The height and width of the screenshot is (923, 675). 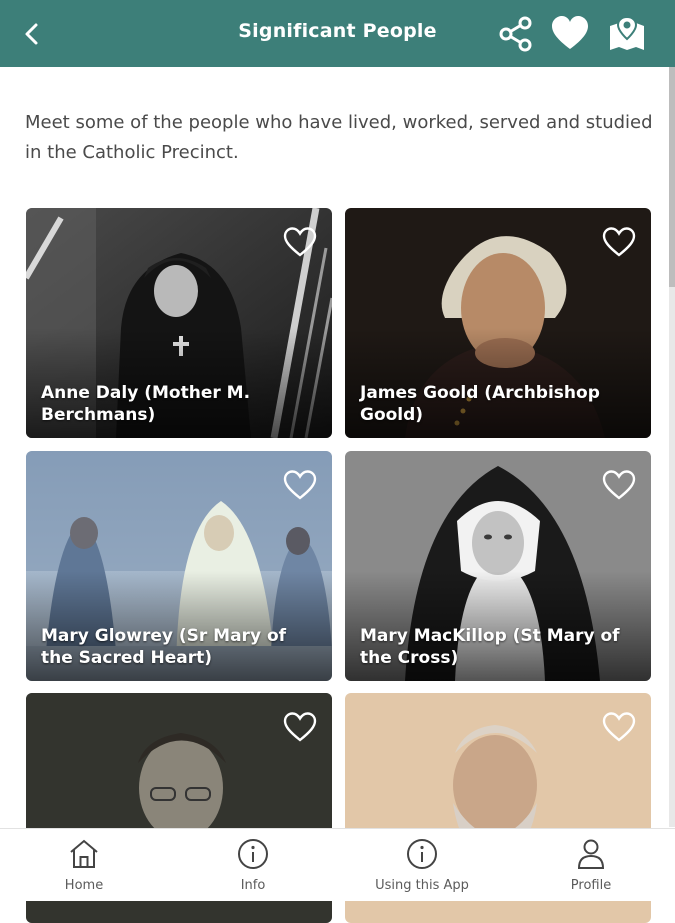 I want to click on nav-using-this-app-label: Using this App, so click(x=422, y=885).